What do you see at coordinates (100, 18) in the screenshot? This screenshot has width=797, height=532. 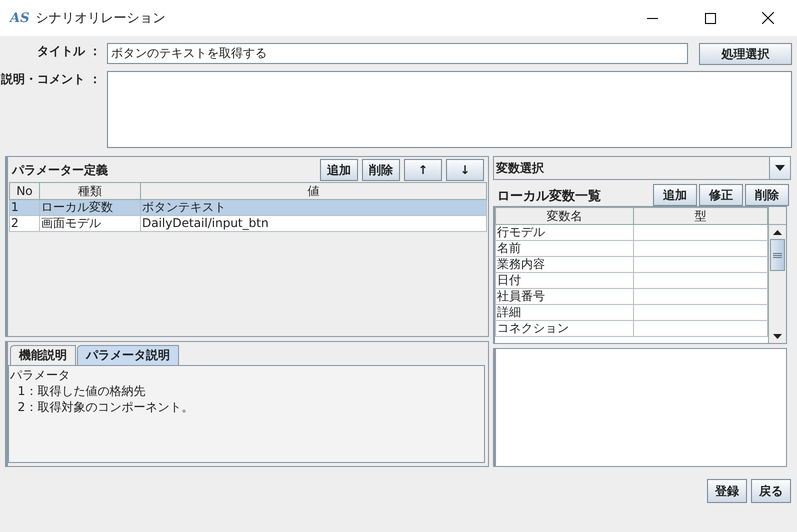 I see `window-title: シナリオリレーション` at bounding box center [100, 18].